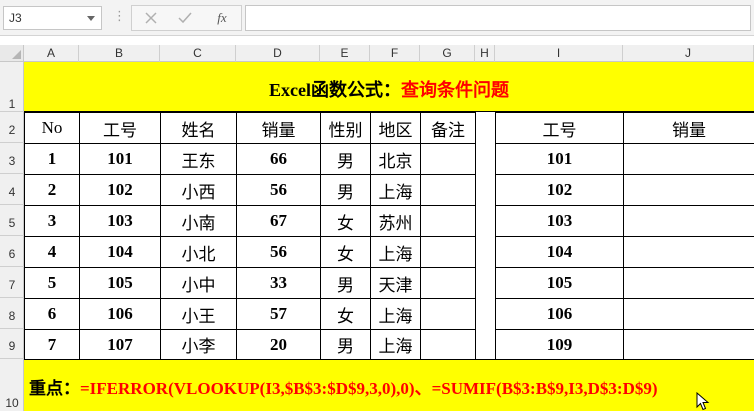 This screenshot has width=754, height=411. Describe the element at coordinates (52, 314) in the screenshot. I see `cell-no: 6` at that location.